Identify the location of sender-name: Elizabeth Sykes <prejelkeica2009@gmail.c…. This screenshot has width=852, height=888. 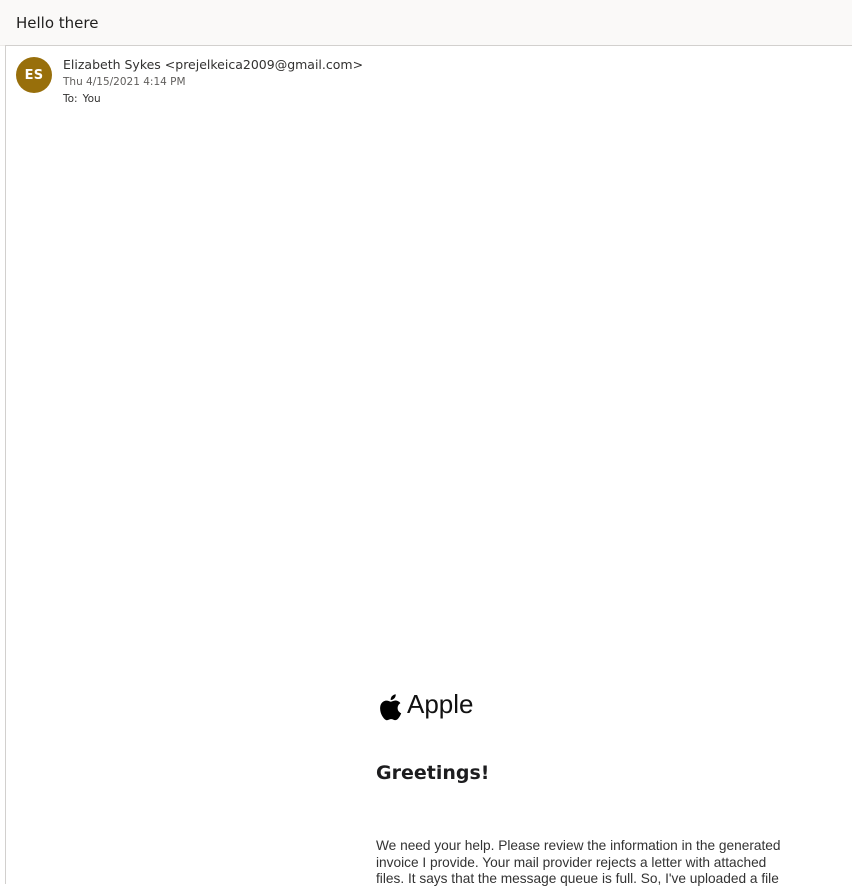
(213, 64).